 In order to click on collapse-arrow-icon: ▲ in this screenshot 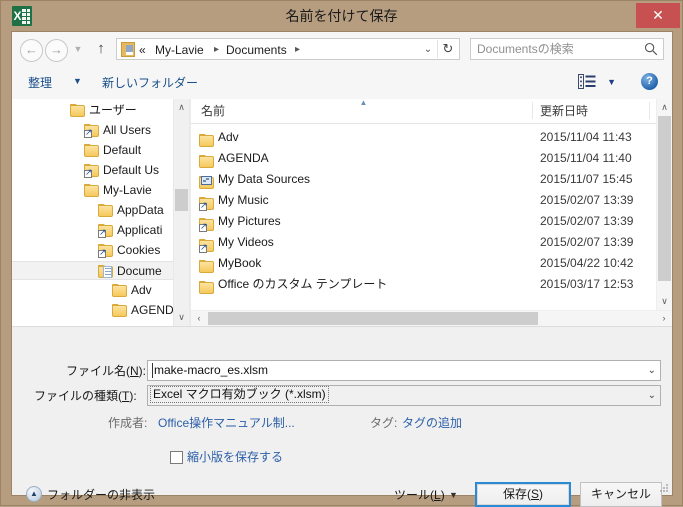, I will do `click(34, 494)`.